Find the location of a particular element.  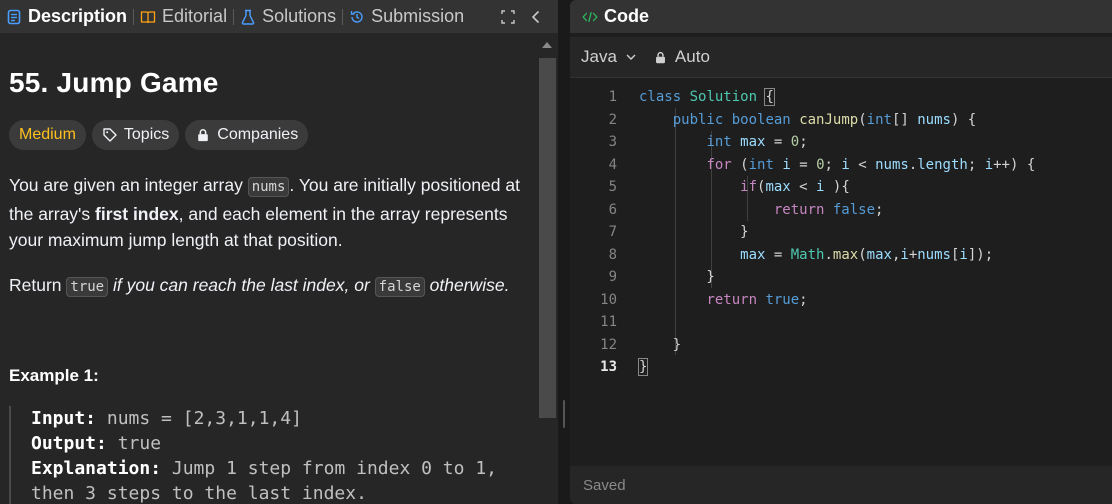

code-text: public boolean canJump(int[] nums) { is located at coordinates (824, 119).